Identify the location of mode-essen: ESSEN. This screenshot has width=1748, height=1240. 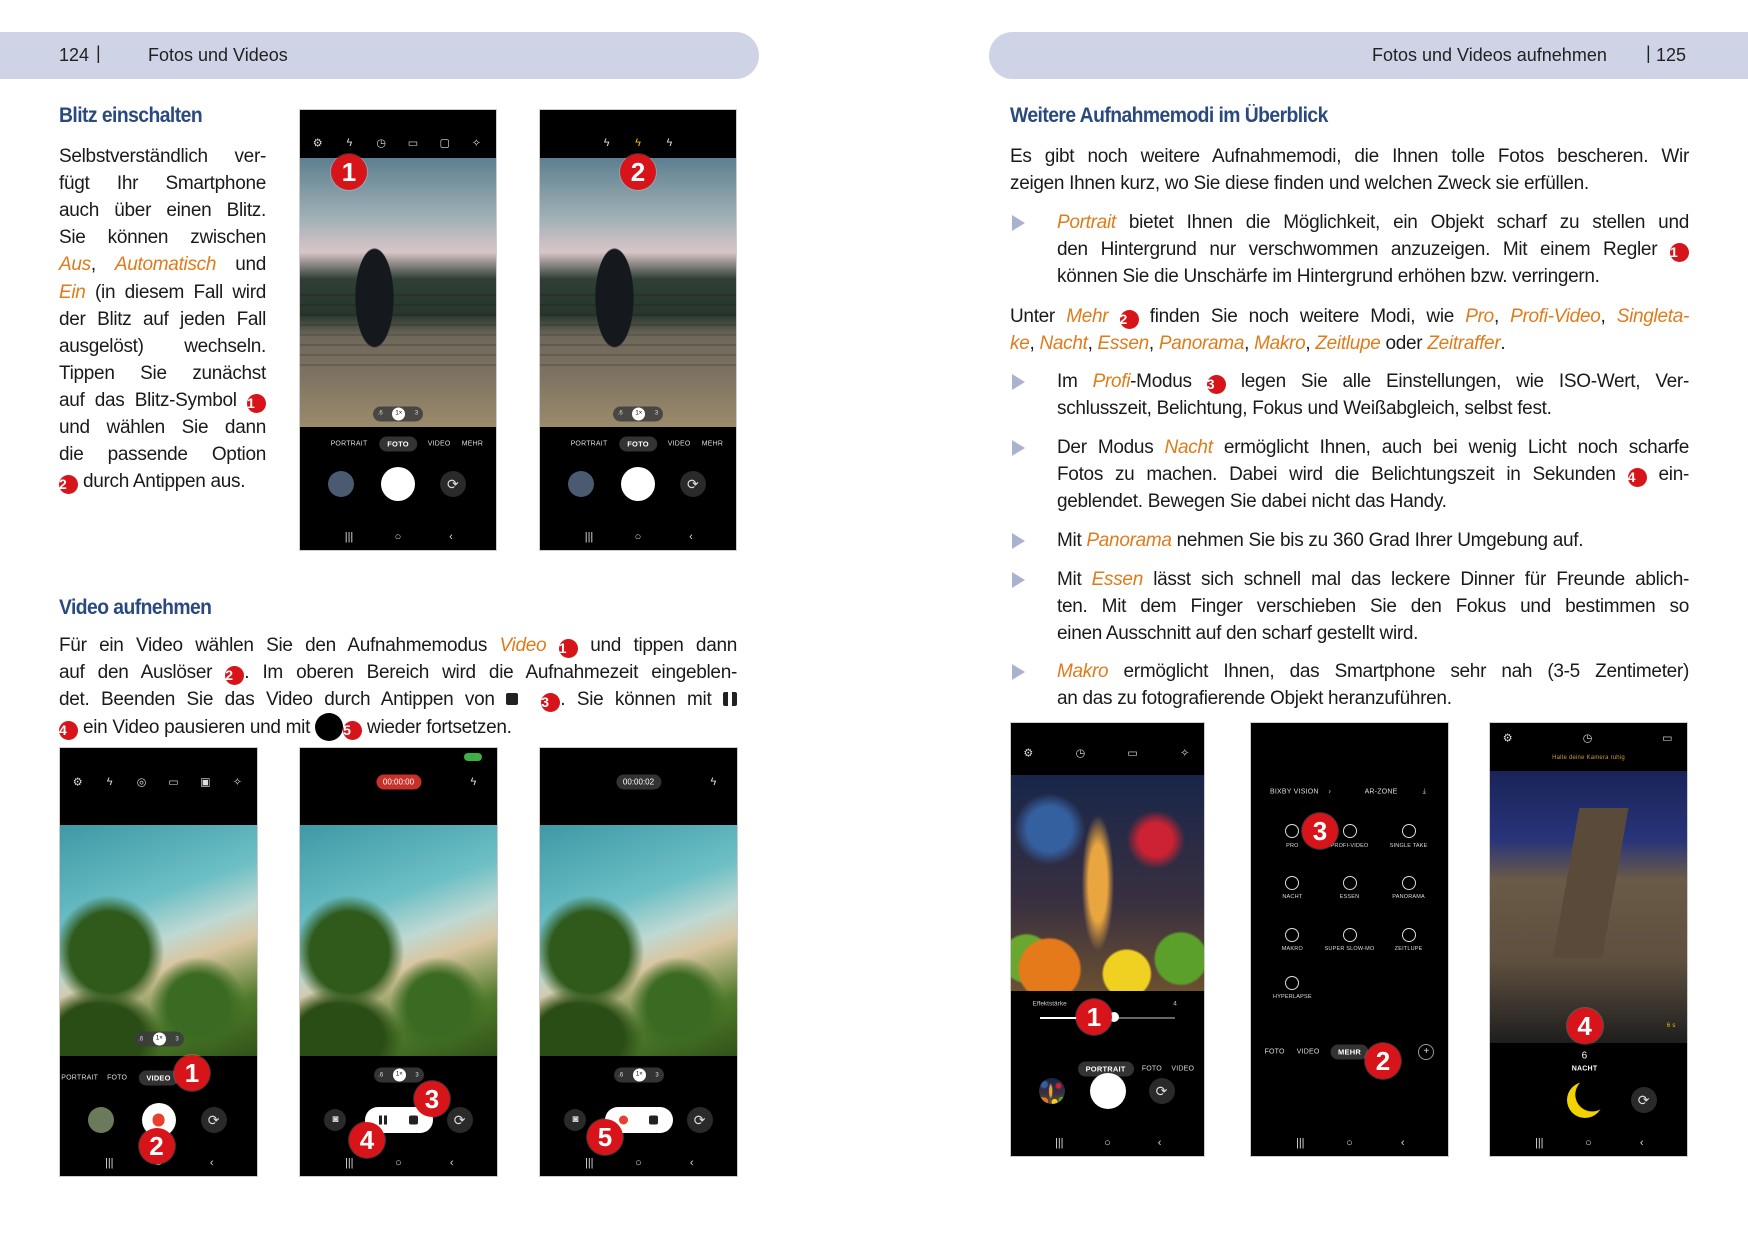
(1350, 897).